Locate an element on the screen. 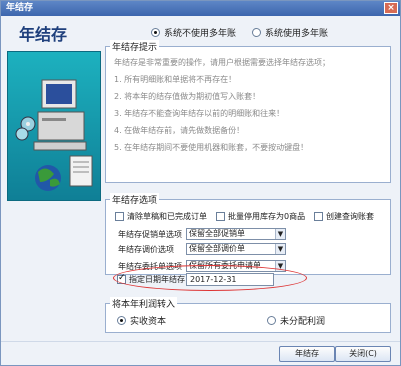 This screenshot has width=401, height=366. check-disable-zero-stock: 批量停用库存为0商品 is located at coordinates (260, 216).